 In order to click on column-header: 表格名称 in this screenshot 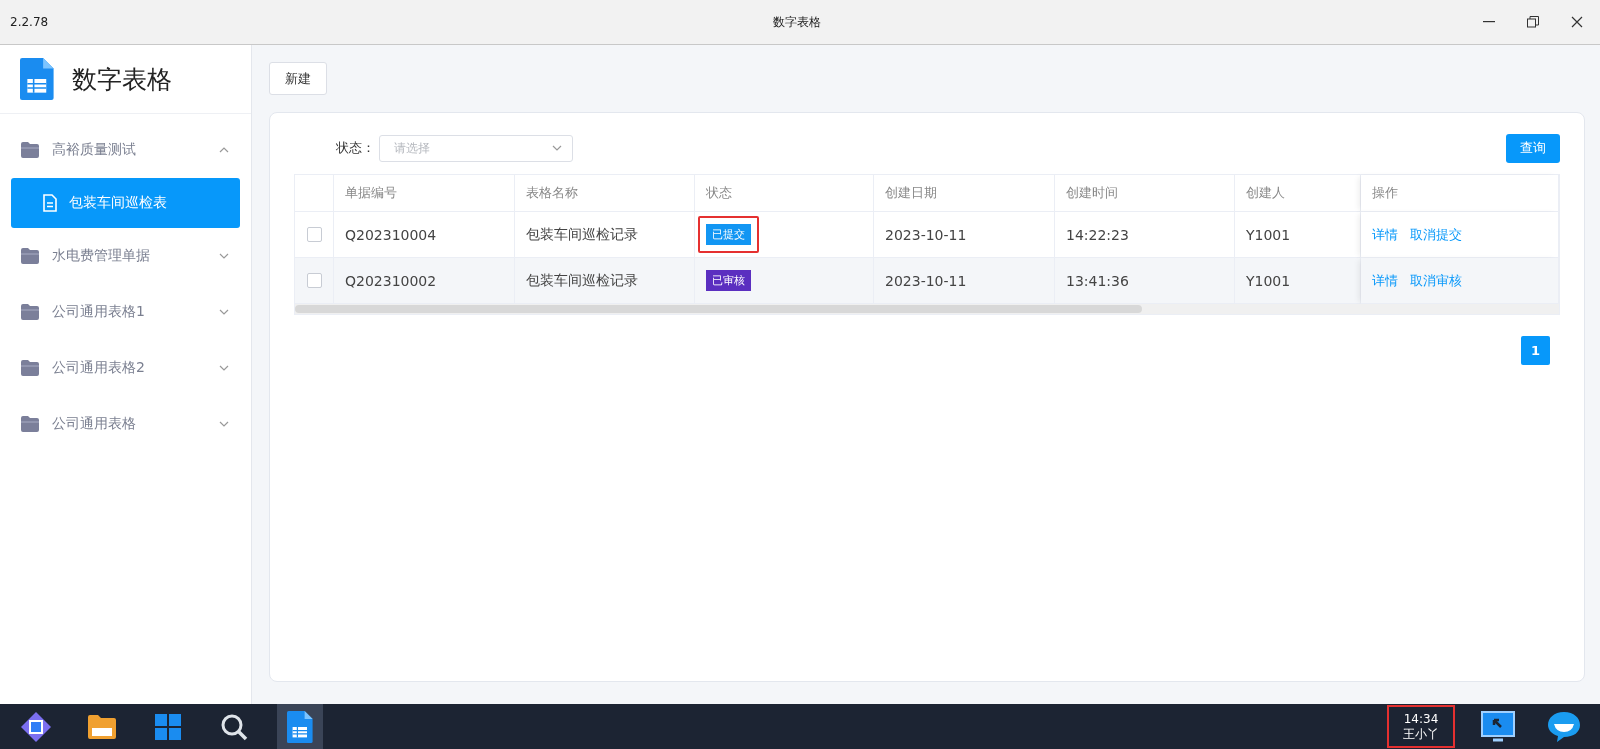, I will do `click(605, 193)`.